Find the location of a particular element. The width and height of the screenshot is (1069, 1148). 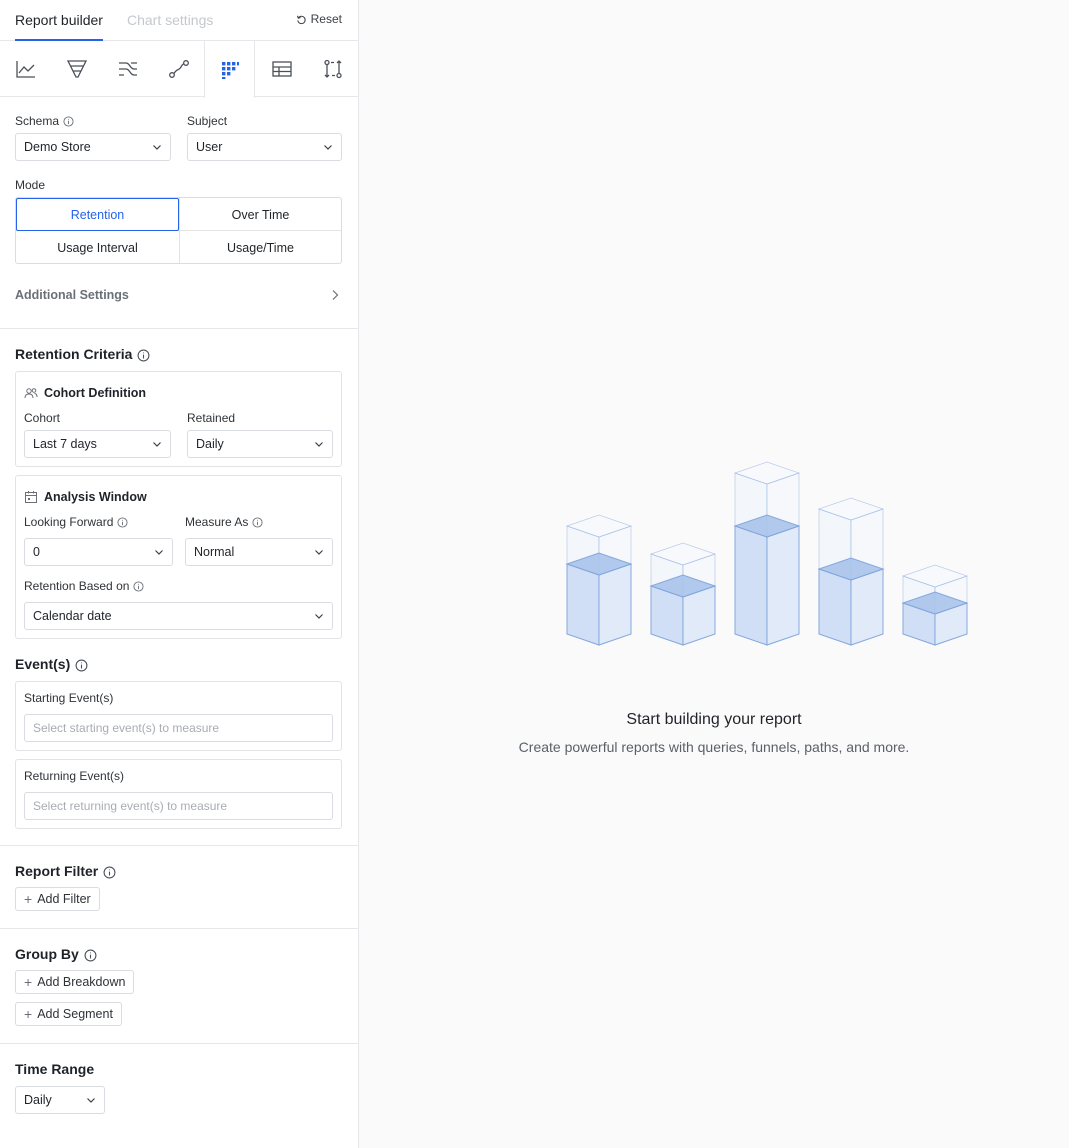

empty-state-title: Start building your report is located at coordinates (714, 719).